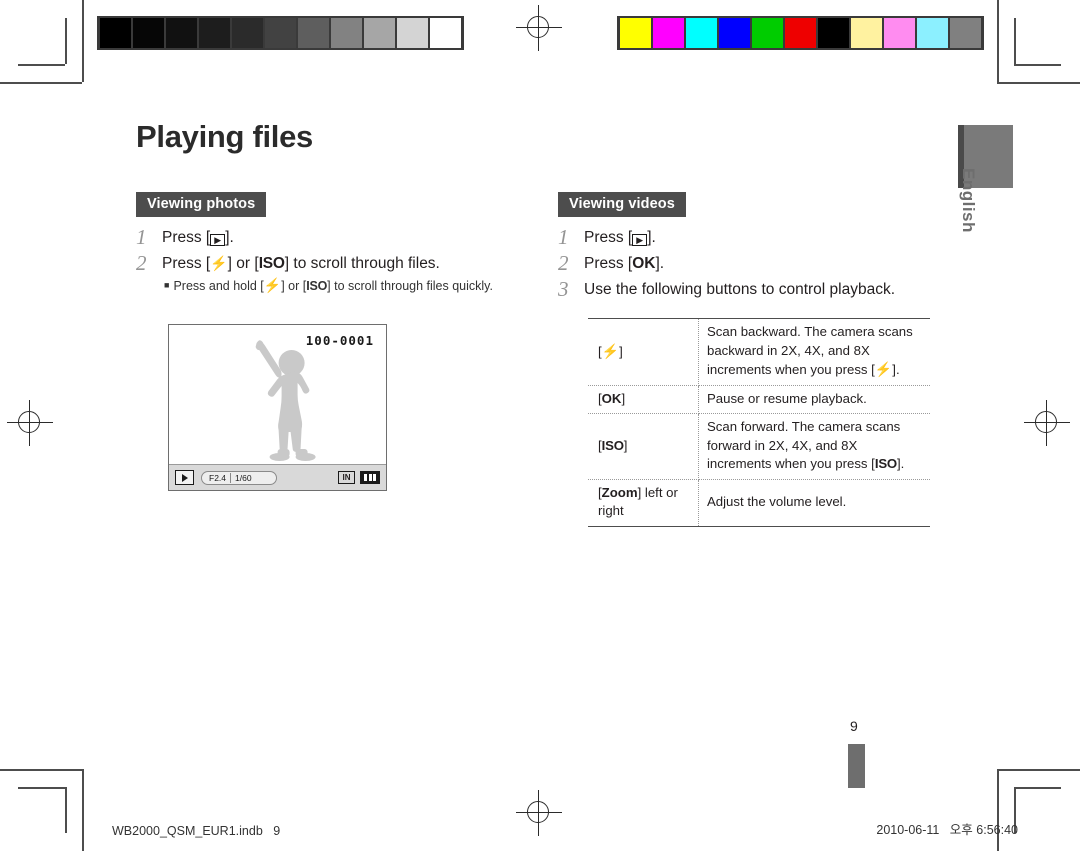  I want to click on zoom-key-label: Zoom, so click(619, 492).